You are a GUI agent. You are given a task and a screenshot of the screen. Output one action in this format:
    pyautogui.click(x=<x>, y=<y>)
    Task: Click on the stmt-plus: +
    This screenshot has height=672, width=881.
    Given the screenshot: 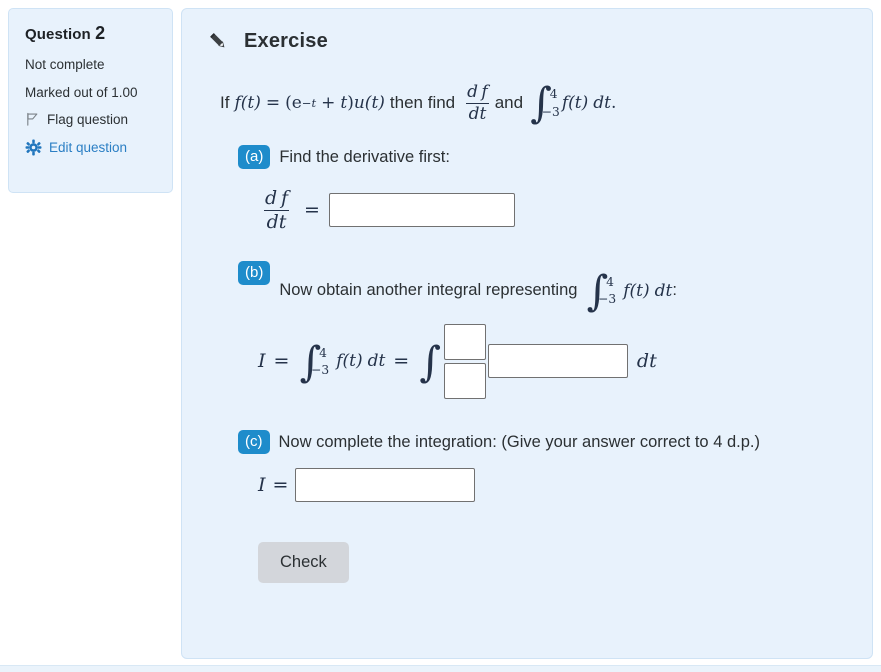 What is the action you would take?
    pyautogui.click(x=328, y=103)
    